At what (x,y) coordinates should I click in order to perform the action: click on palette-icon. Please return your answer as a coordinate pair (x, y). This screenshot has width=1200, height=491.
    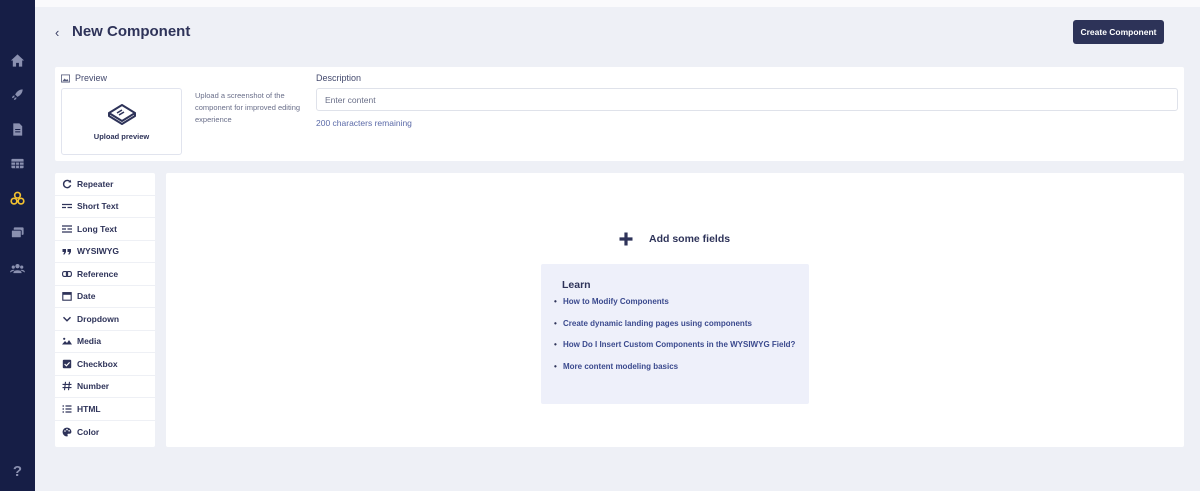
    Looking at the image, I should click on (66, 431).